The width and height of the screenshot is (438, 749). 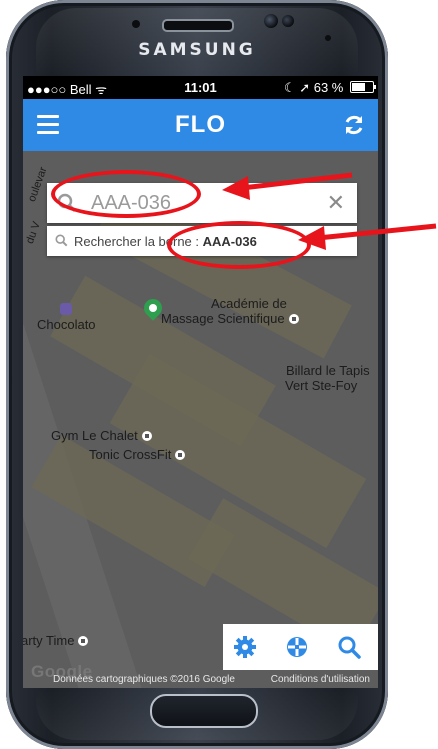 What do you see at coordinates (287, 186) in the screenshot?
I see `arrow-to-search` at bounding box center [287, 186].